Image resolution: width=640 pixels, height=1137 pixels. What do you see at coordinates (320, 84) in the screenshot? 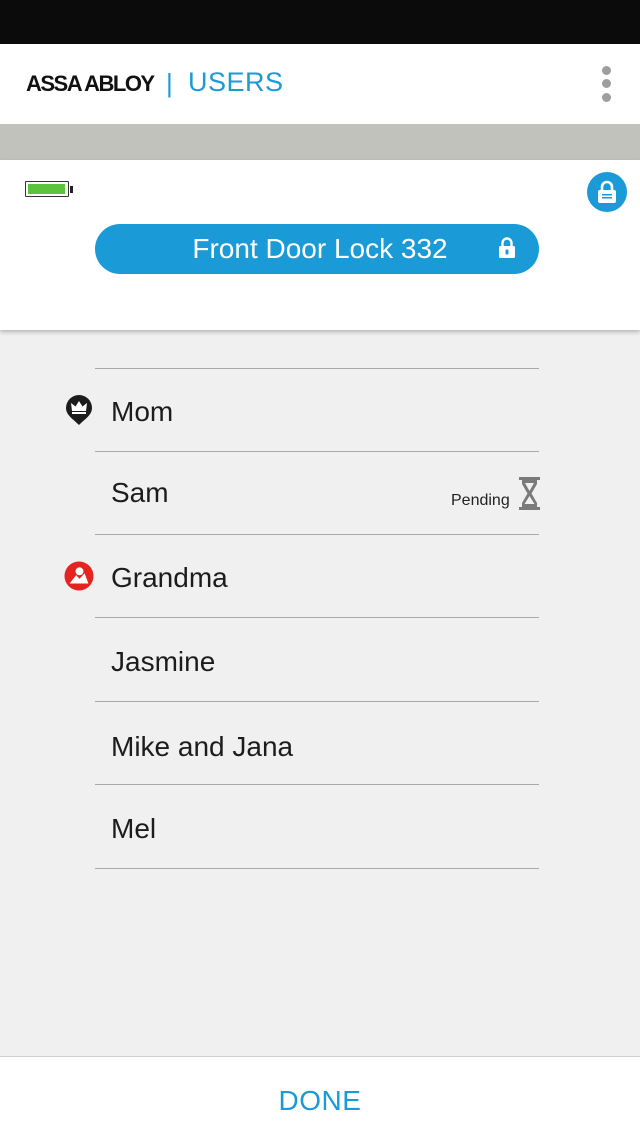
I see `app-bar: ASSA ABLOY | USERS` at bounding box center [320, 84].